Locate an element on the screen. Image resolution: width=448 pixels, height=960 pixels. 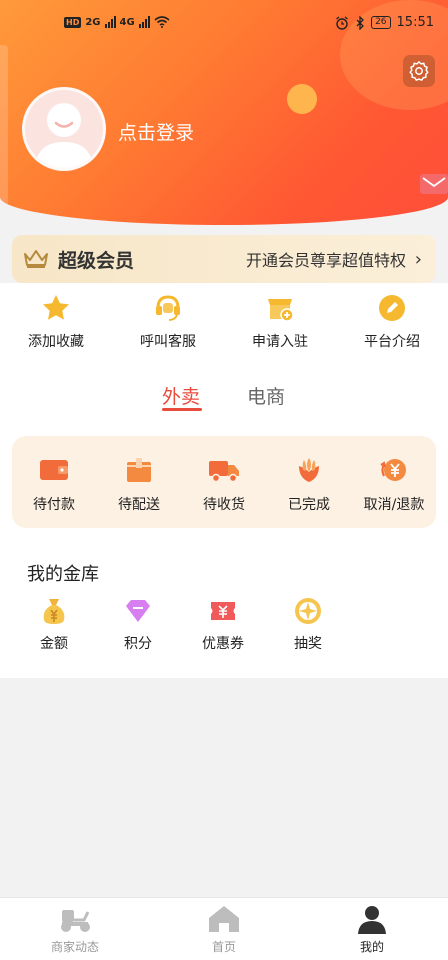
default-avatar-icon is located at coordinates (64, 135).